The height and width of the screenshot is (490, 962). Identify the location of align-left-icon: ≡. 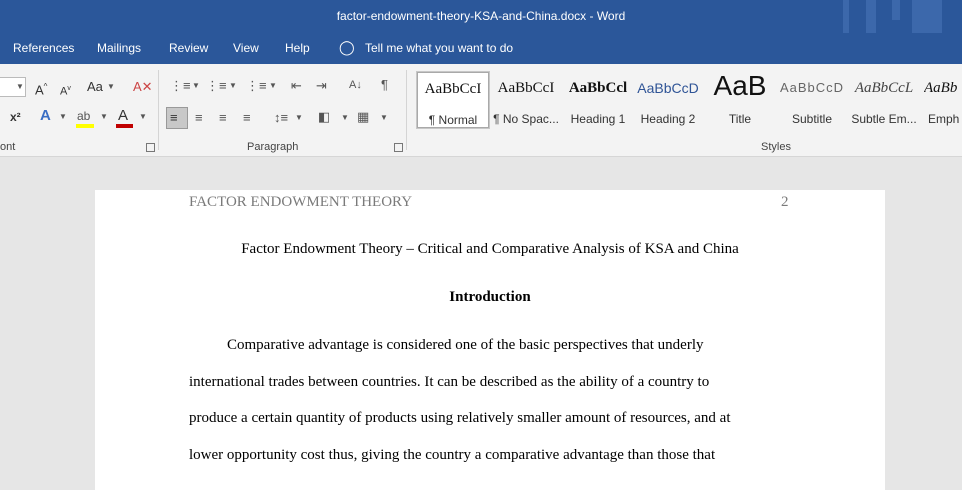
(174, 117).